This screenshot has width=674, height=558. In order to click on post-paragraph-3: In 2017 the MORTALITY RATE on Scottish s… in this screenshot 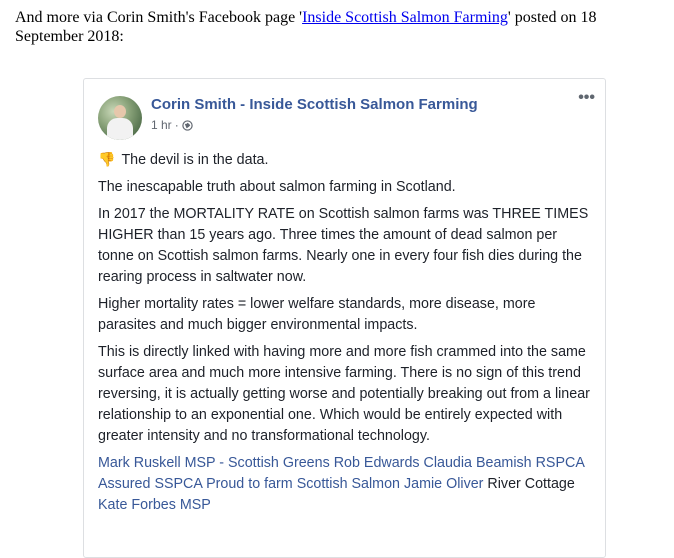, I will do `click(343, 245)`.